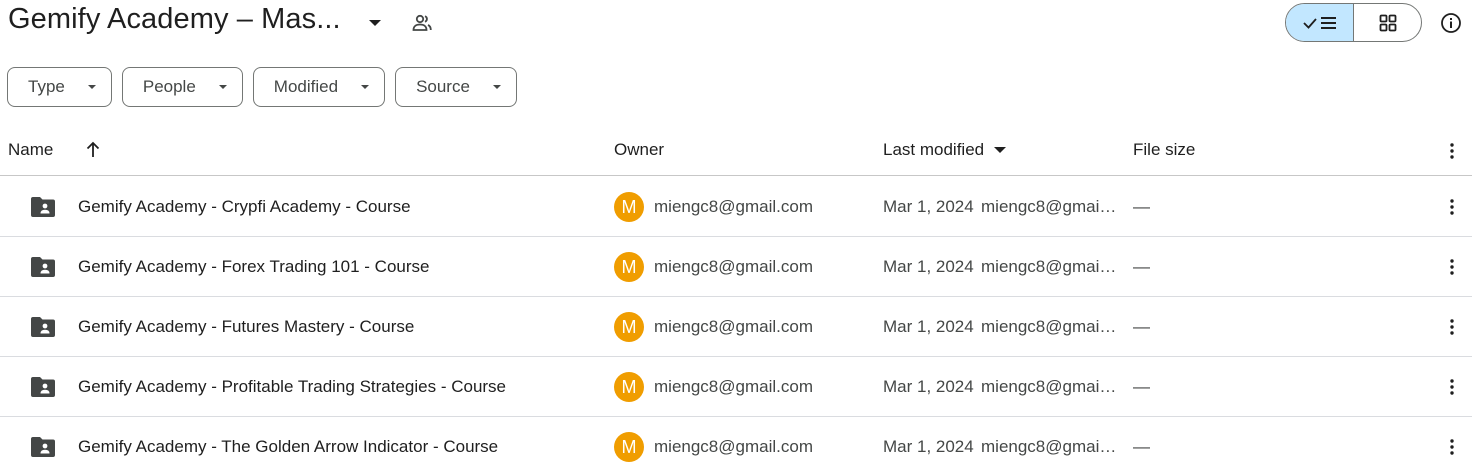 This screenshot has height=471, width=1472. Describe the element at coordinates (169, 86) in the screenshot. I see `people-filter-label: People` at that location.